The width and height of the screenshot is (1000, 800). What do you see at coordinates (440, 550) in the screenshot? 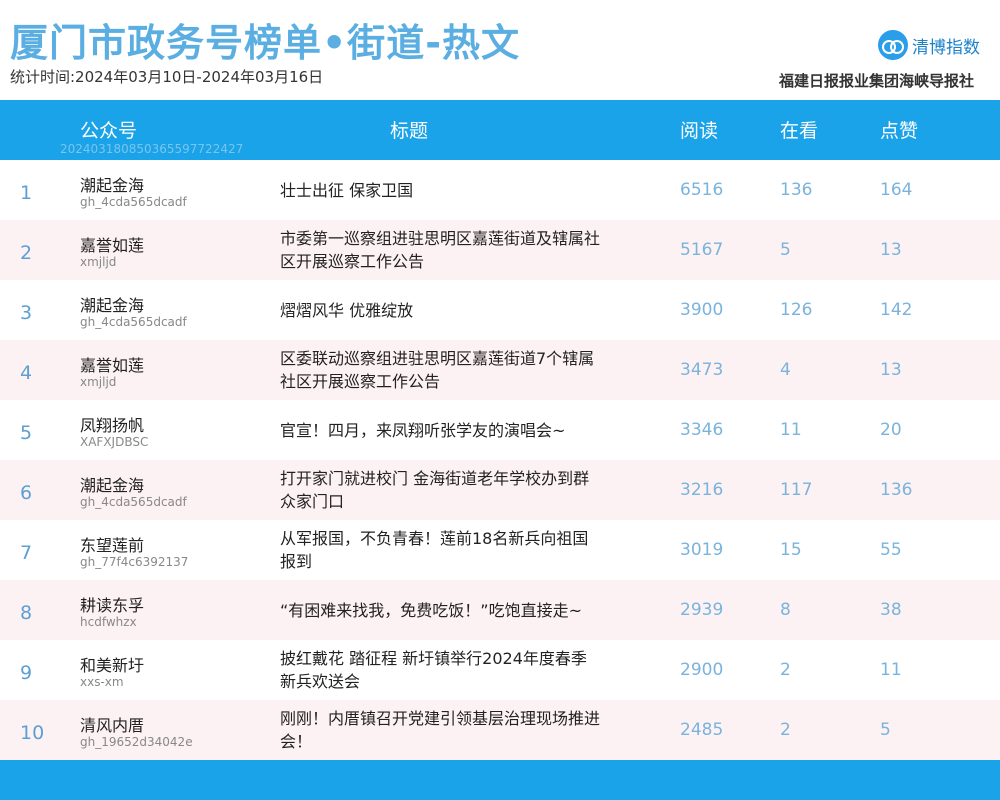
I see `article-title: 从军报国，不负青春！莲前18名新兵向祖国报到` at bounding box center [440, 550].